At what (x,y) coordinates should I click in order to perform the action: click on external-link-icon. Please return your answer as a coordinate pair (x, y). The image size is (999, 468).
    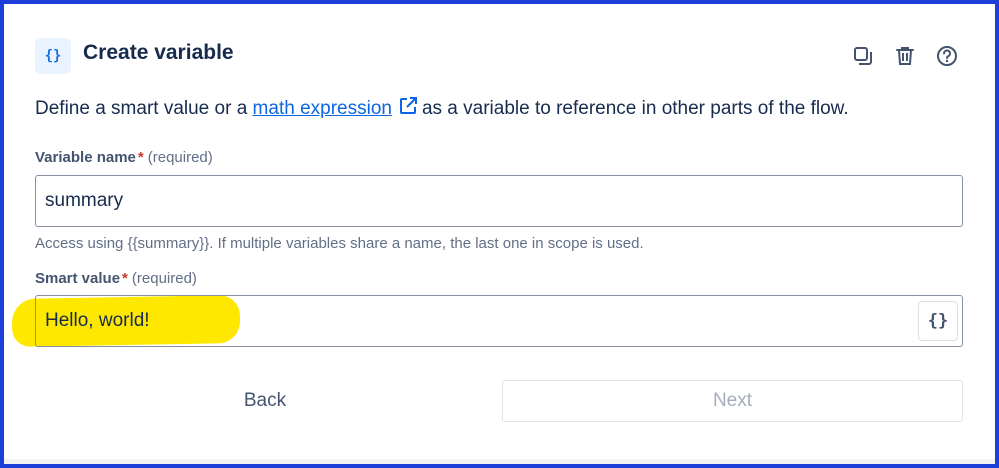
    Looking at the image, I should click on (408, 109).